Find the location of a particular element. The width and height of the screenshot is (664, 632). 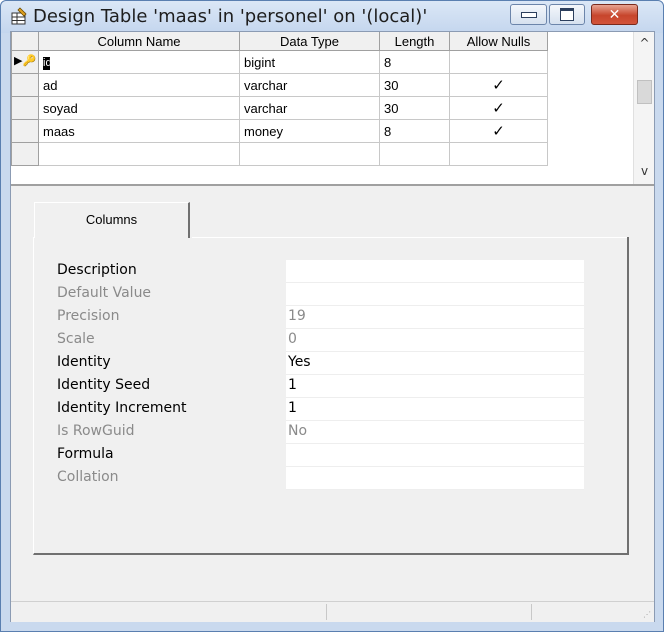

property-formula: Formula is located at coordinates (321, 455).